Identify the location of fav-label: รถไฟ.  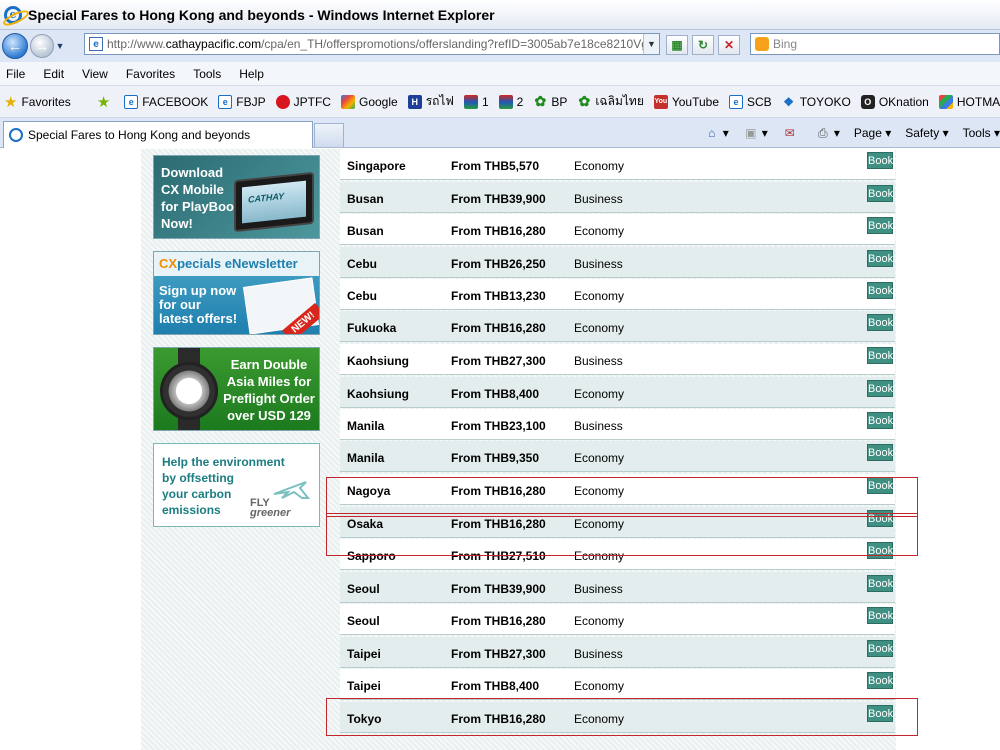
(439, 101).